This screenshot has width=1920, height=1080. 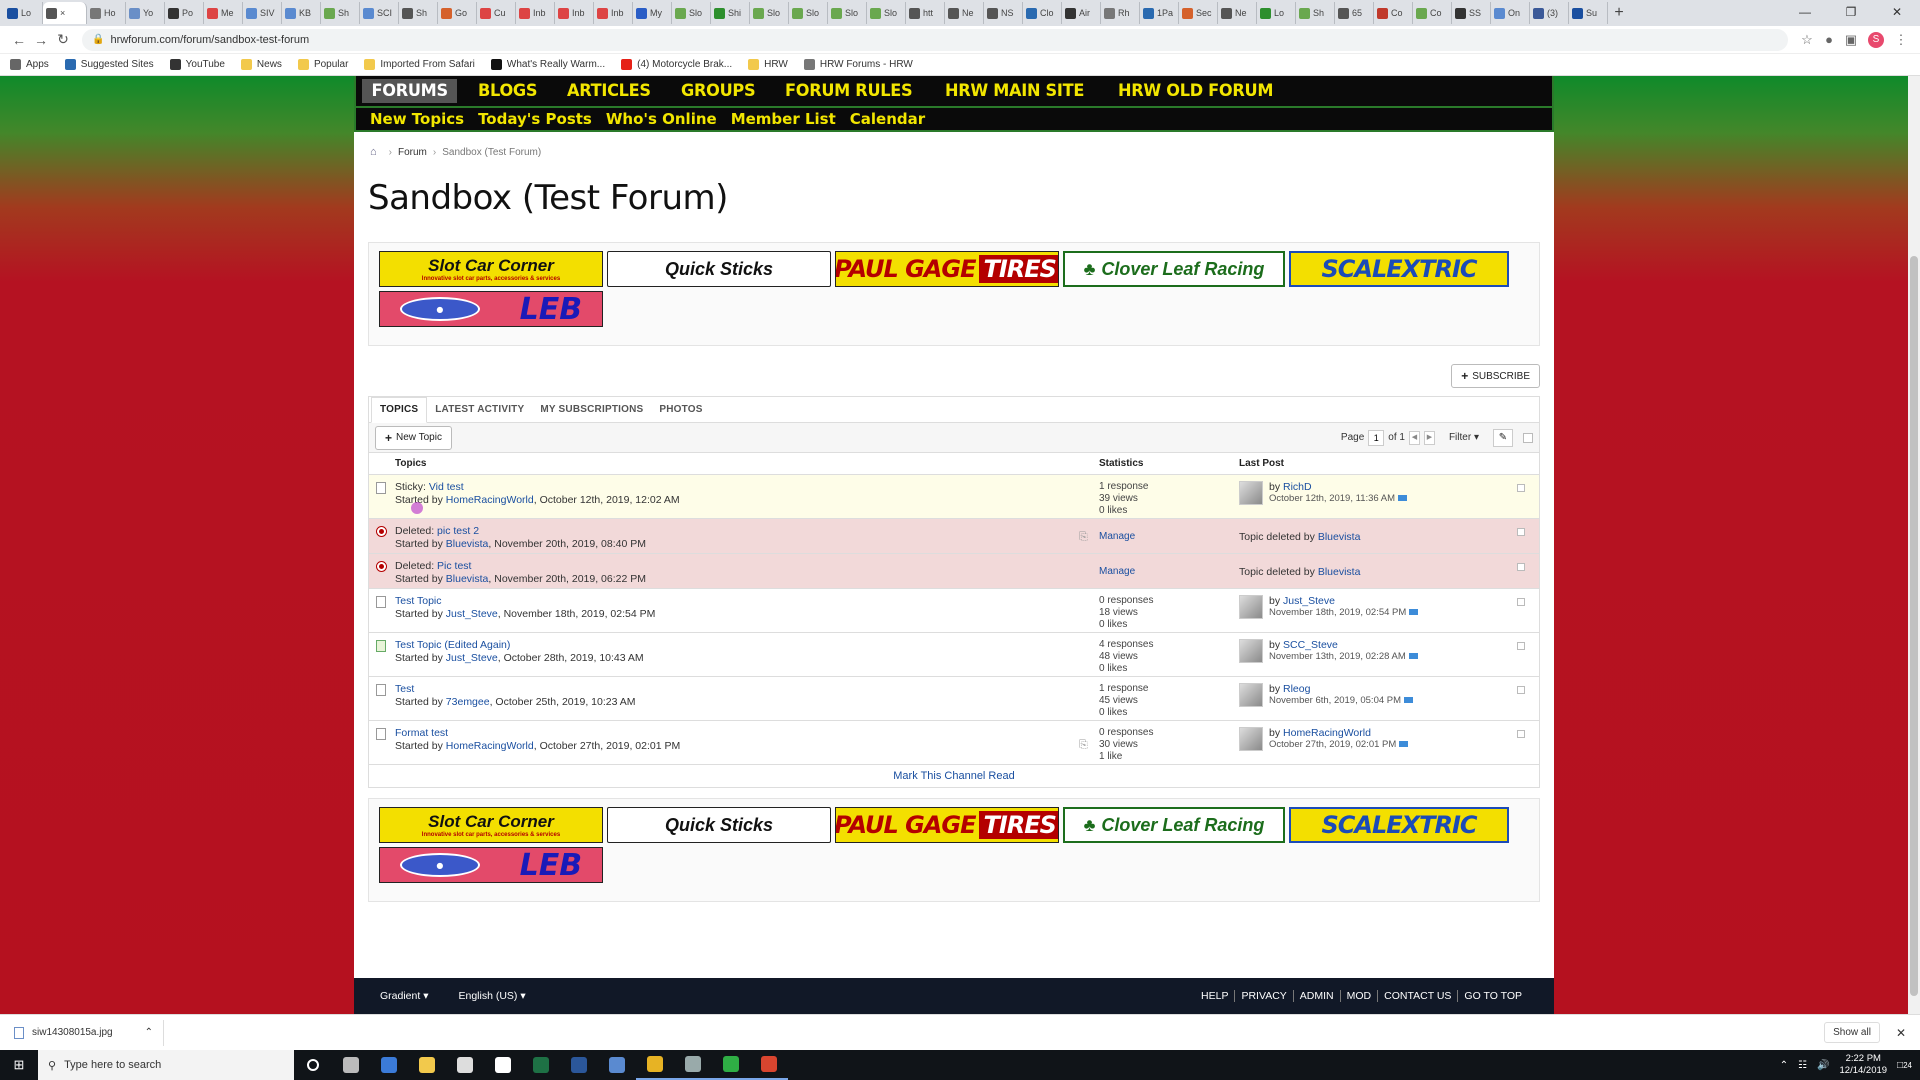 What do you see at coordinates (427, 1065) in the screenshot?
I see `file-explorer-taskbar-button` at bounding box center [427, 1065].